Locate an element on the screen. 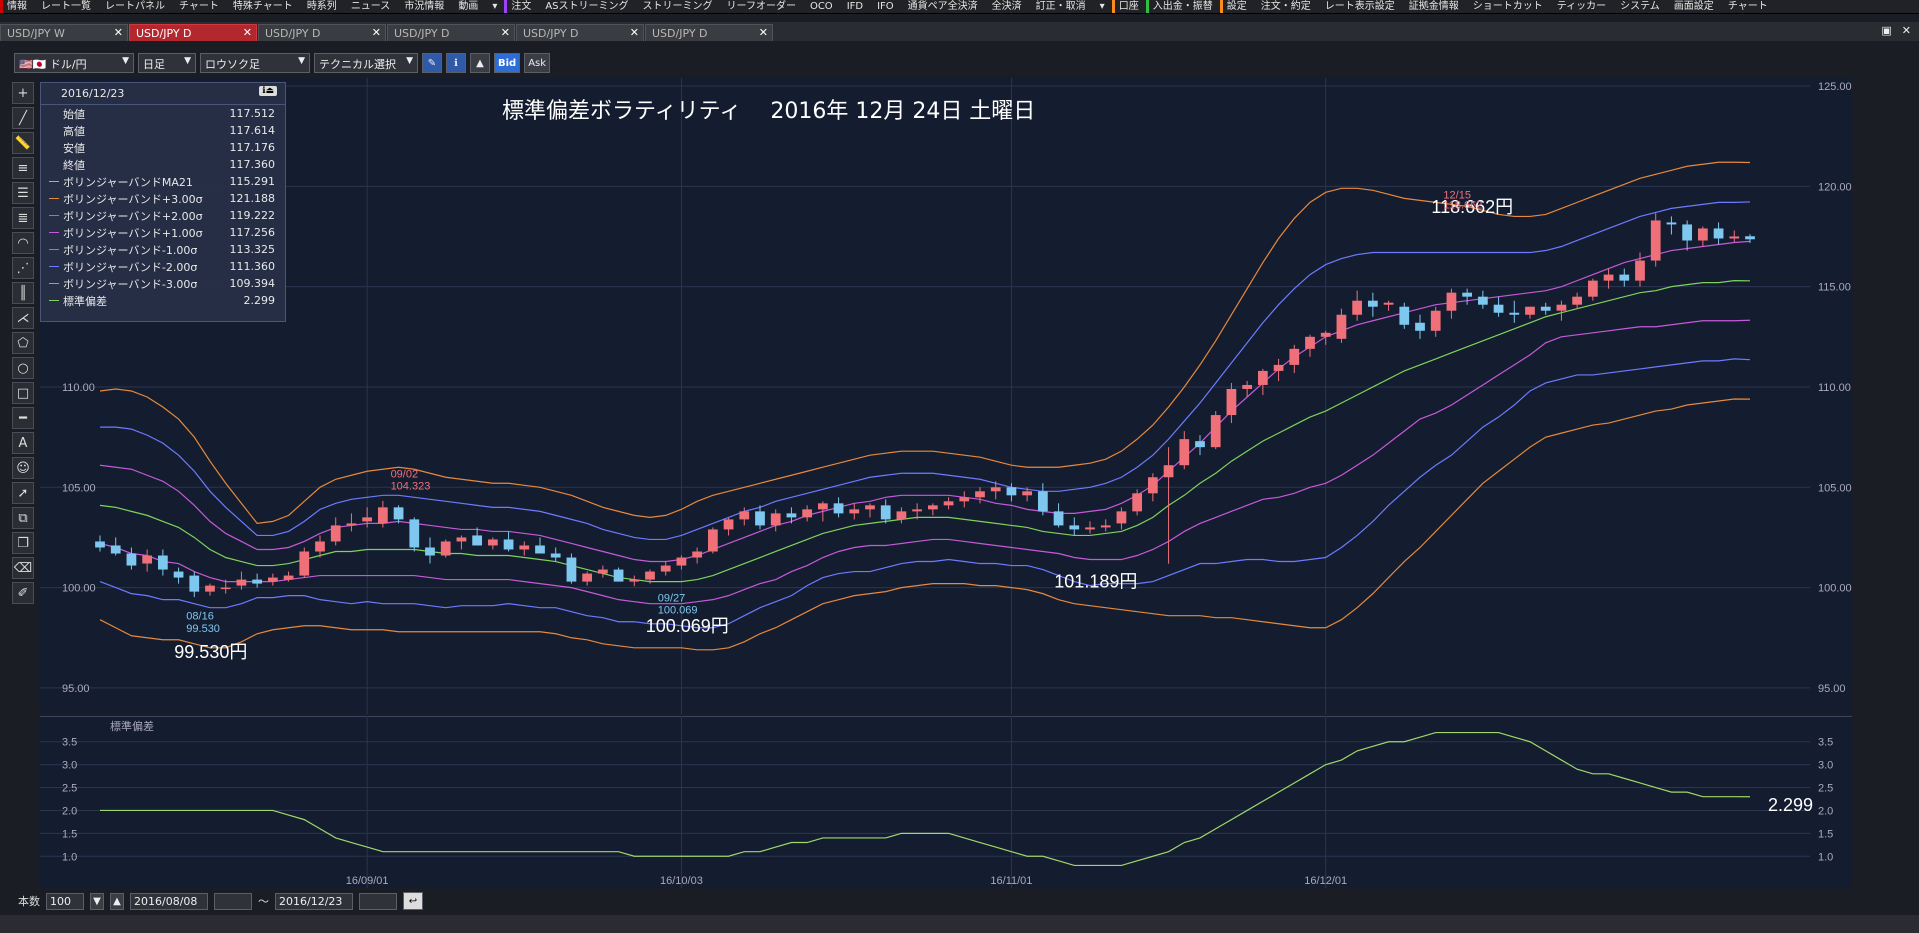 This screenshot has height=933, width=1919. menu-item: システム is located at coordinates (1640, 6).